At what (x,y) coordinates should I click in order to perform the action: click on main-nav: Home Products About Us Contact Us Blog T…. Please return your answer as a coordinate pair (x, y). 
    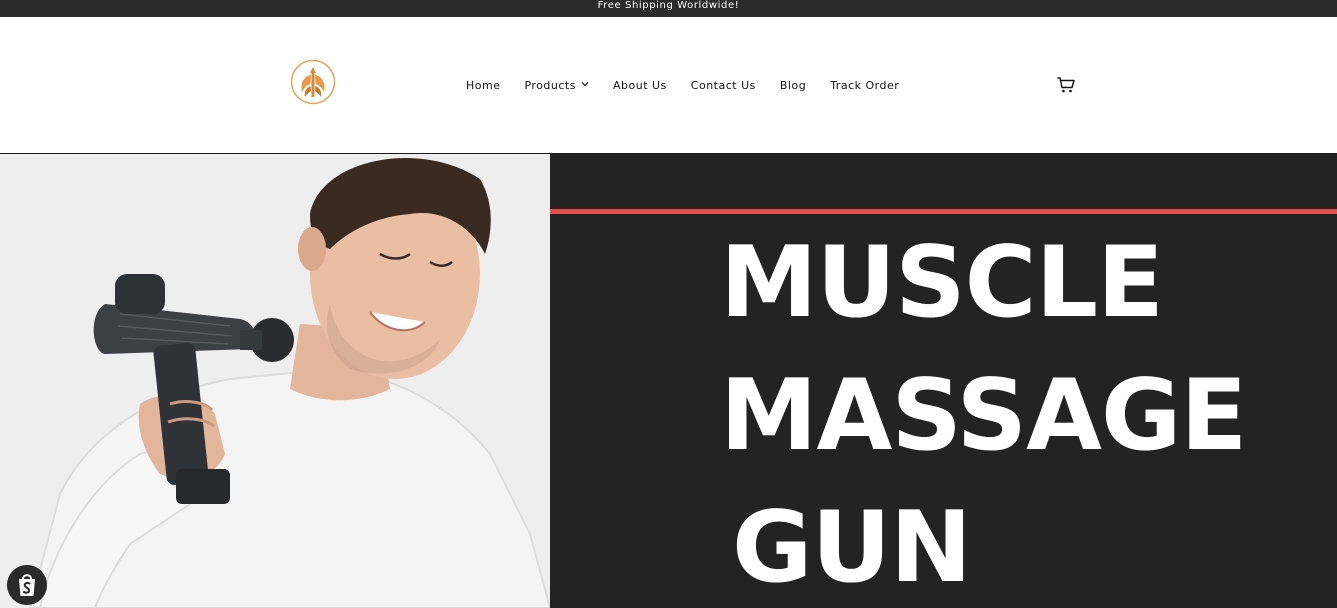
    Looking at the image, I should click on (682, 85).